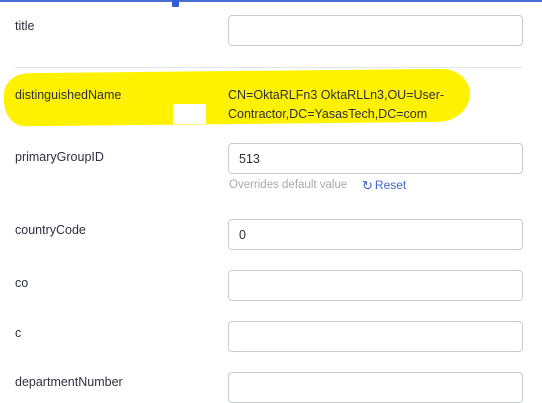 The image size is (542, 403). Describe the element at coordinates (69, 382) in the screenshot. I see `department-number-label: departmentNumber` at that location.